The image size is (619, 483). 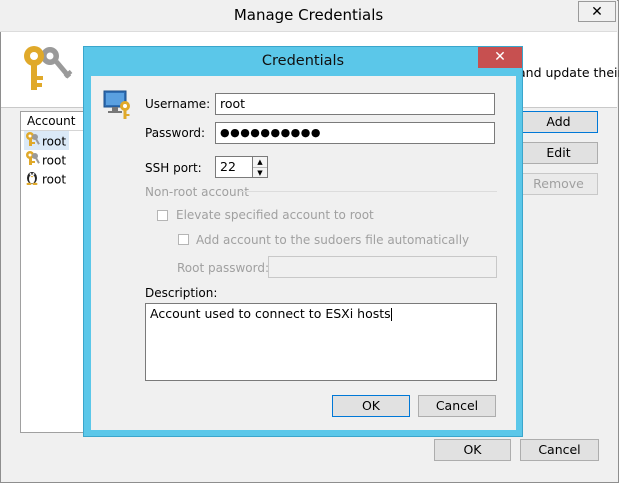 What do you see at coordinates (260, 162) in the screenshot?
I see `chevron-up-icon: ▲` at bounding box center [260, 162].